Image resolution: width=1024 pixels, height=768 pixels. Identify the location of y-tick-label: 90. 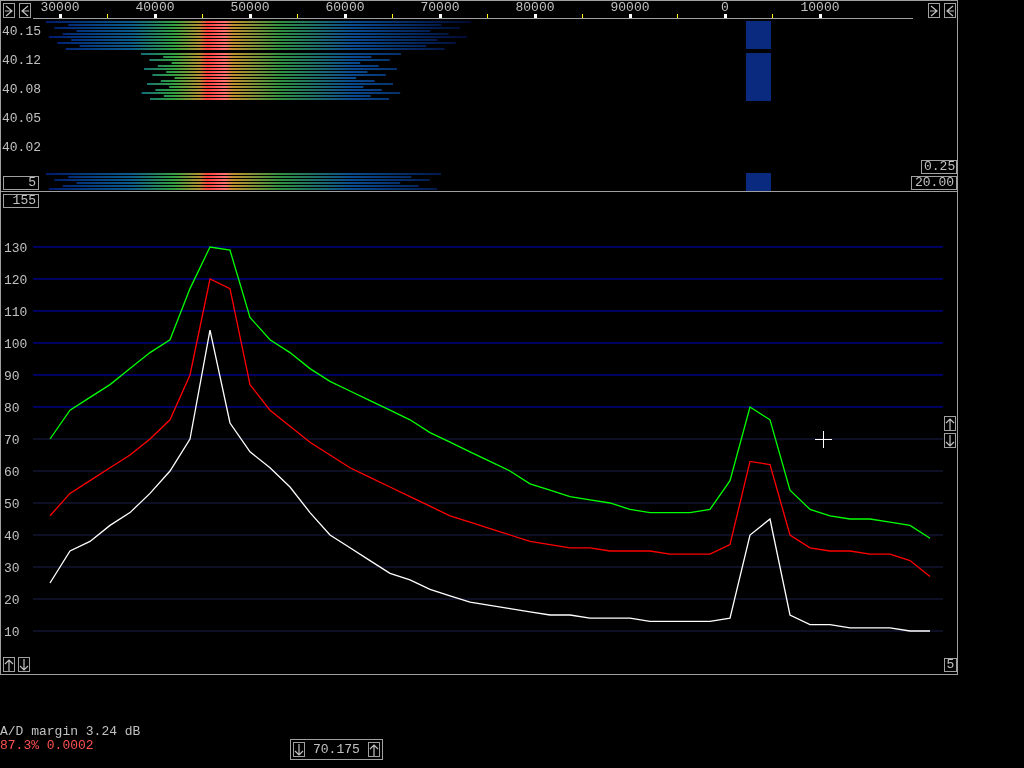
(12, 376).